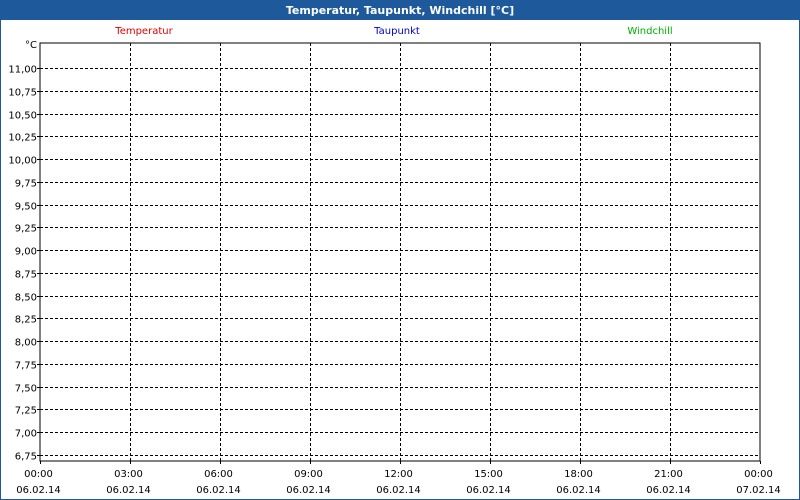 The image size is (800, 500). I want to click on y-tick-label: 10,75, so click(22, 93).